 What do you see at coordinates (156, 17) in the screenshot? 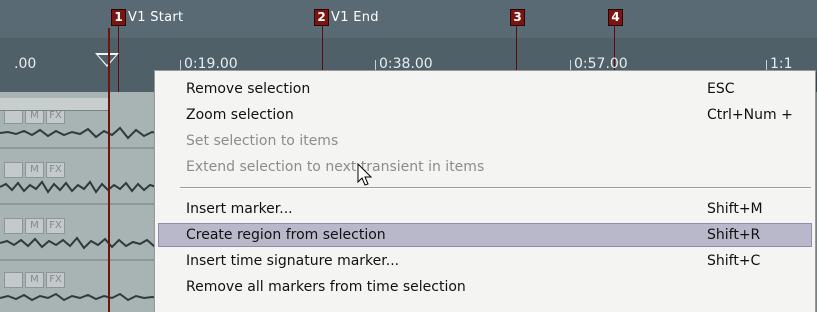
I see `marker-name: V1 Start` at bounding box center [156, 17].